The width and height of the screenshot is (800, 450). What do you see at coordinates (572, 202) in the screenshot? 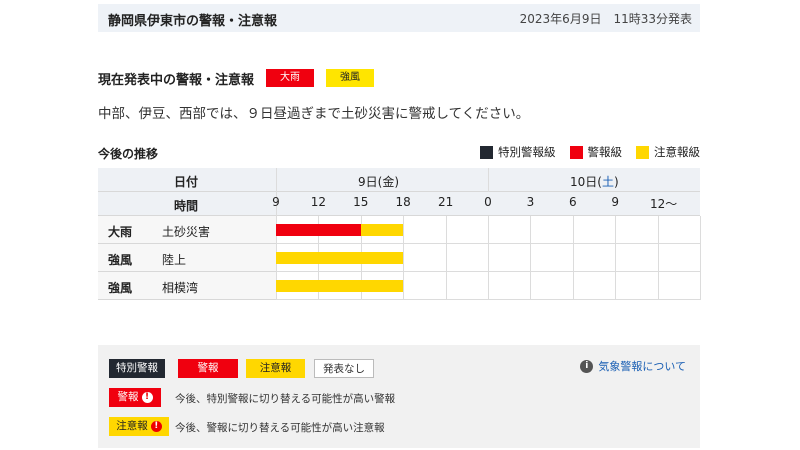
I see `time-tick: 6` at bounding box center [572, 202].